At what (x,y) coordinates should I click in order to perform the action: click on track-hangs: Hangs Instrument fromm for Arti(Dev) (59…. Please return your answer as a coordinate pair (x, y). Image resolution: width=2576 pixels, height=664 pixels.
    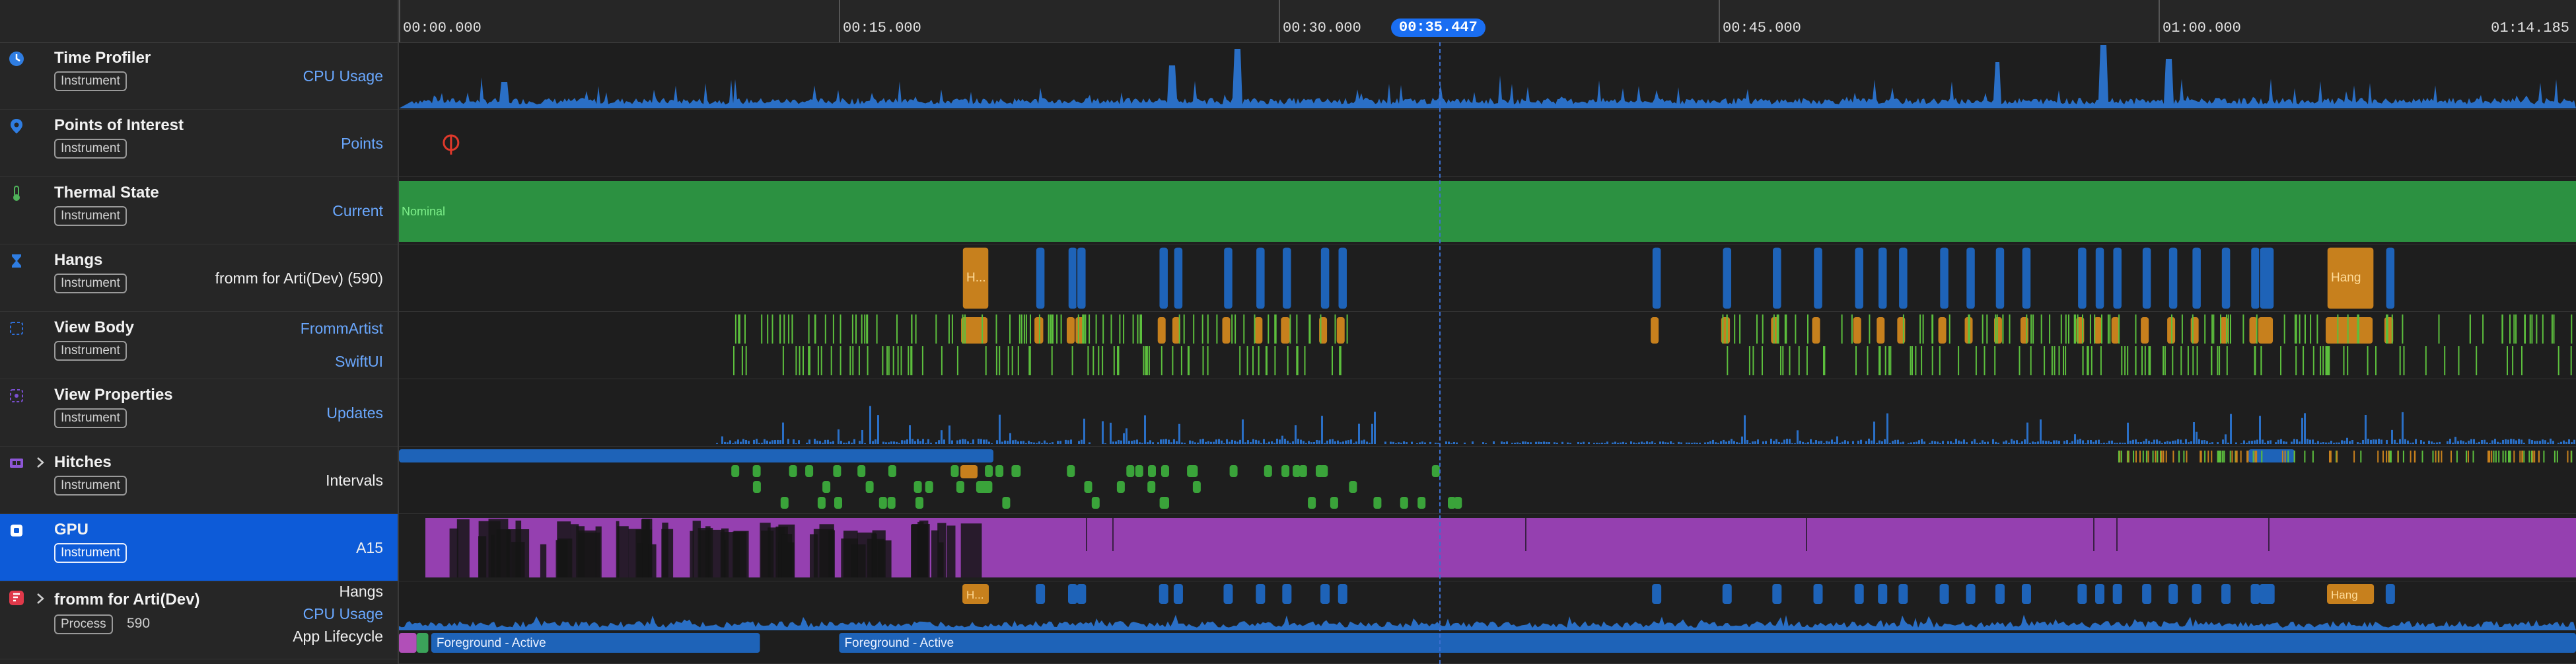
    Looking at the image, I should click on (199, 278).